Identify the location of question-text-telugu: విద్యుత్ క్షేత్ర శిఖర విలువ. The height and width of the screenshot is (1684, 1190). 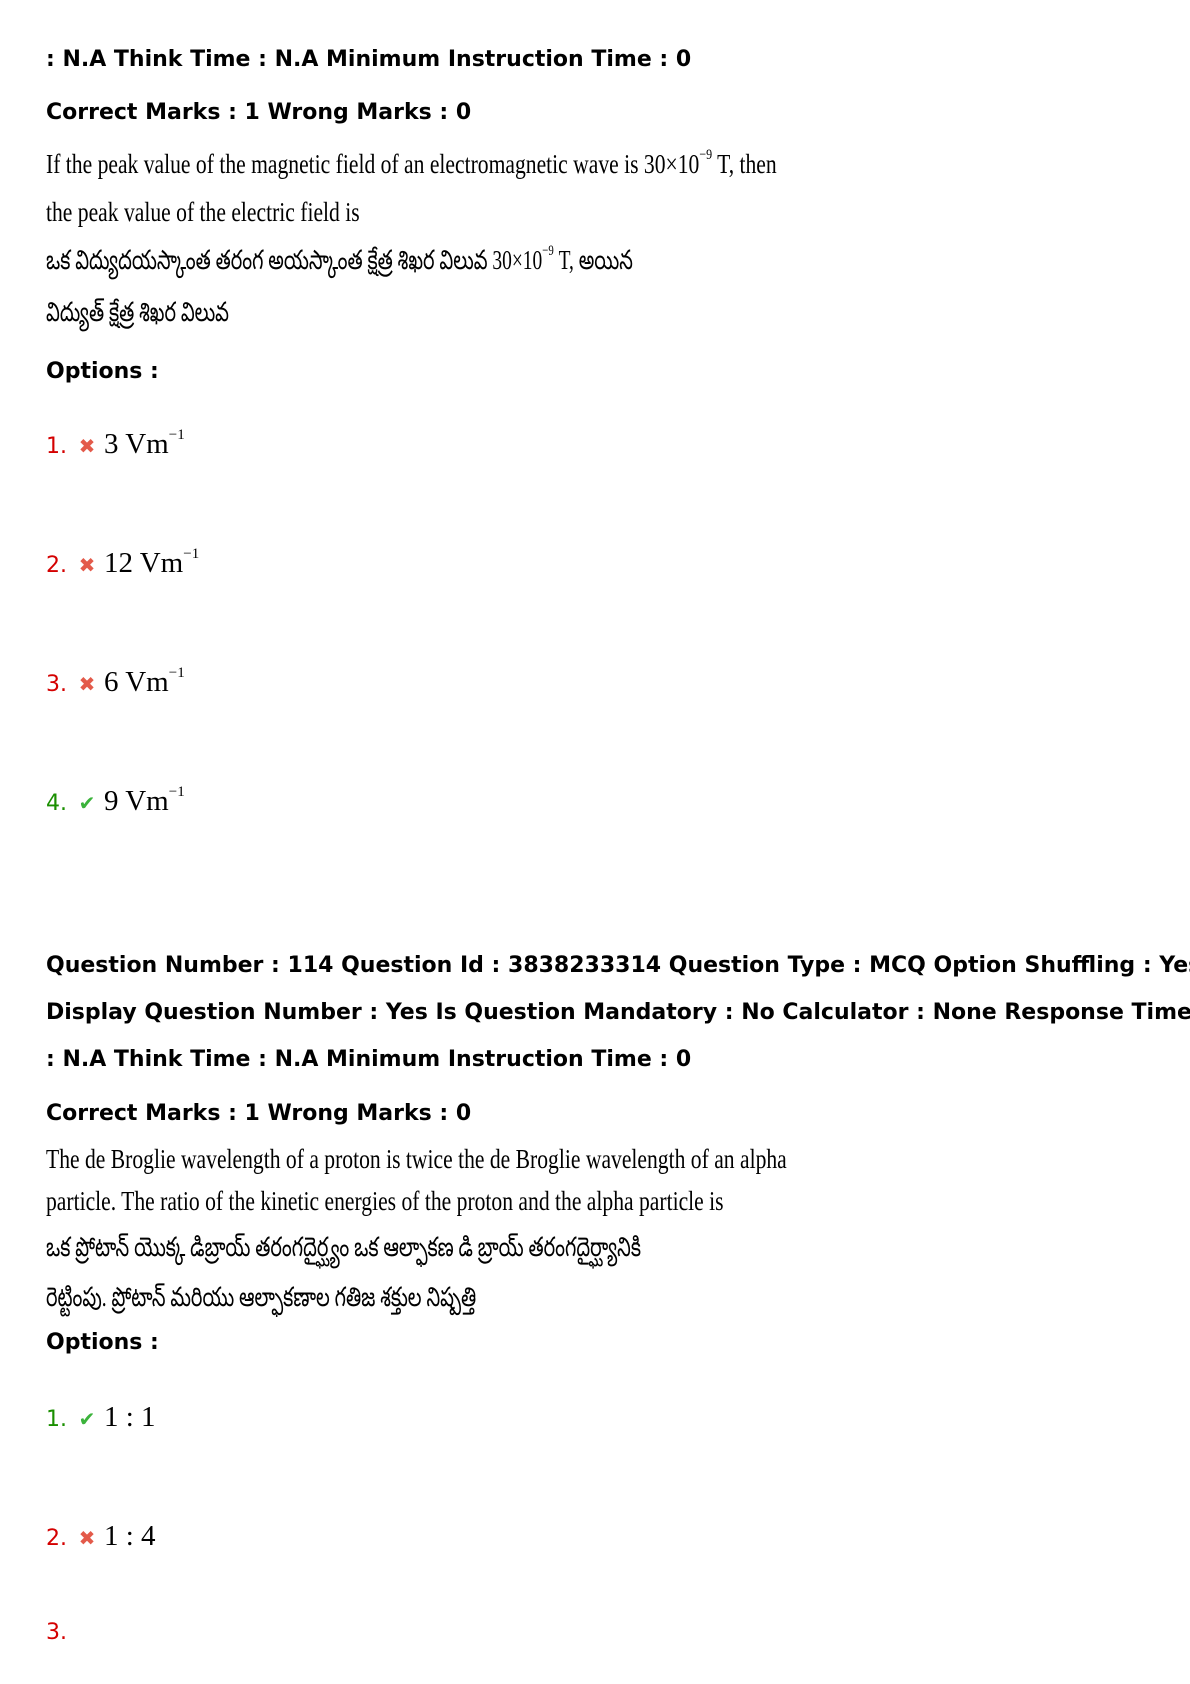
(137, 312).